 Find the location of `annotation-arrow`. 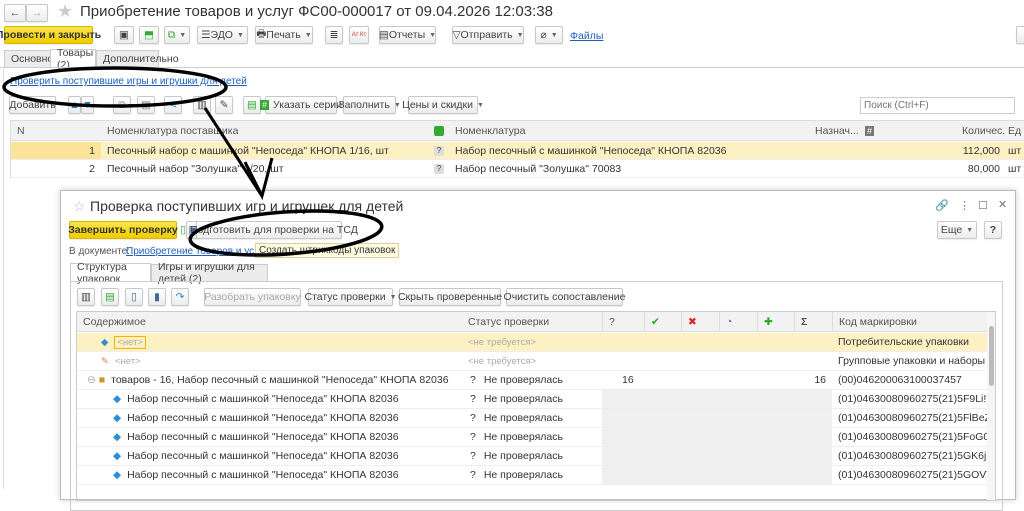

annotation-arrow is located at coordinates (238, 154).